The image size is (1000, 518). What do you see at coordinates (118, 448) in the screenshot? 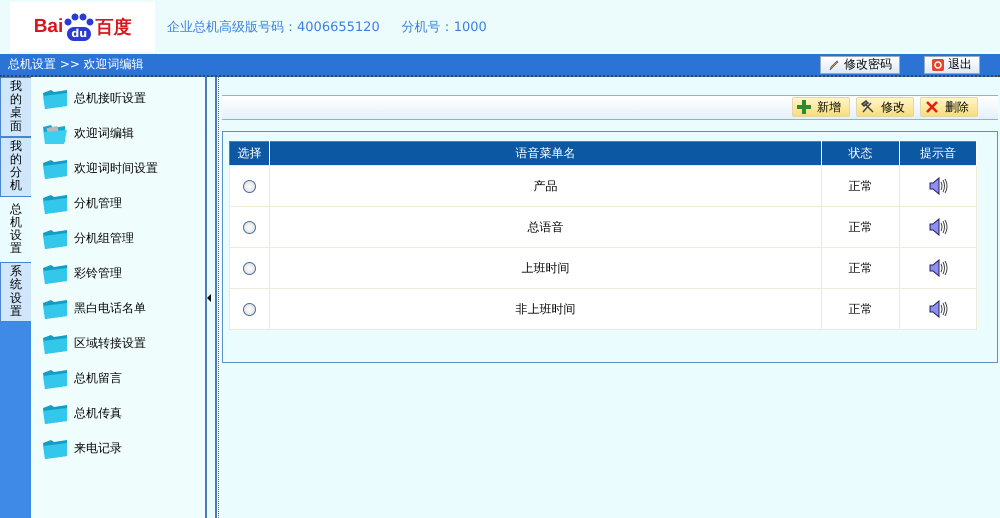
I see `sidebar-item: 来电记录` at bounding box center [118, 448].